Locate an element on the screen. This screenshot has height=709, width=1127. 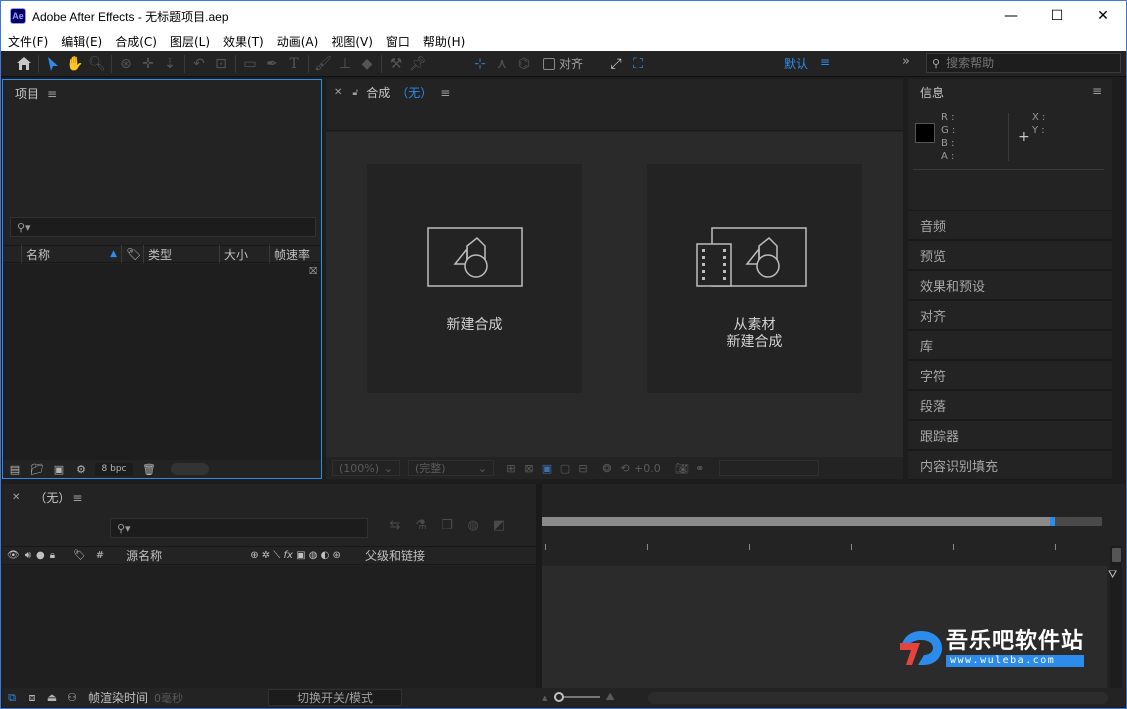
menu-composition: 合成(C) is located at coordinates (136, 41).